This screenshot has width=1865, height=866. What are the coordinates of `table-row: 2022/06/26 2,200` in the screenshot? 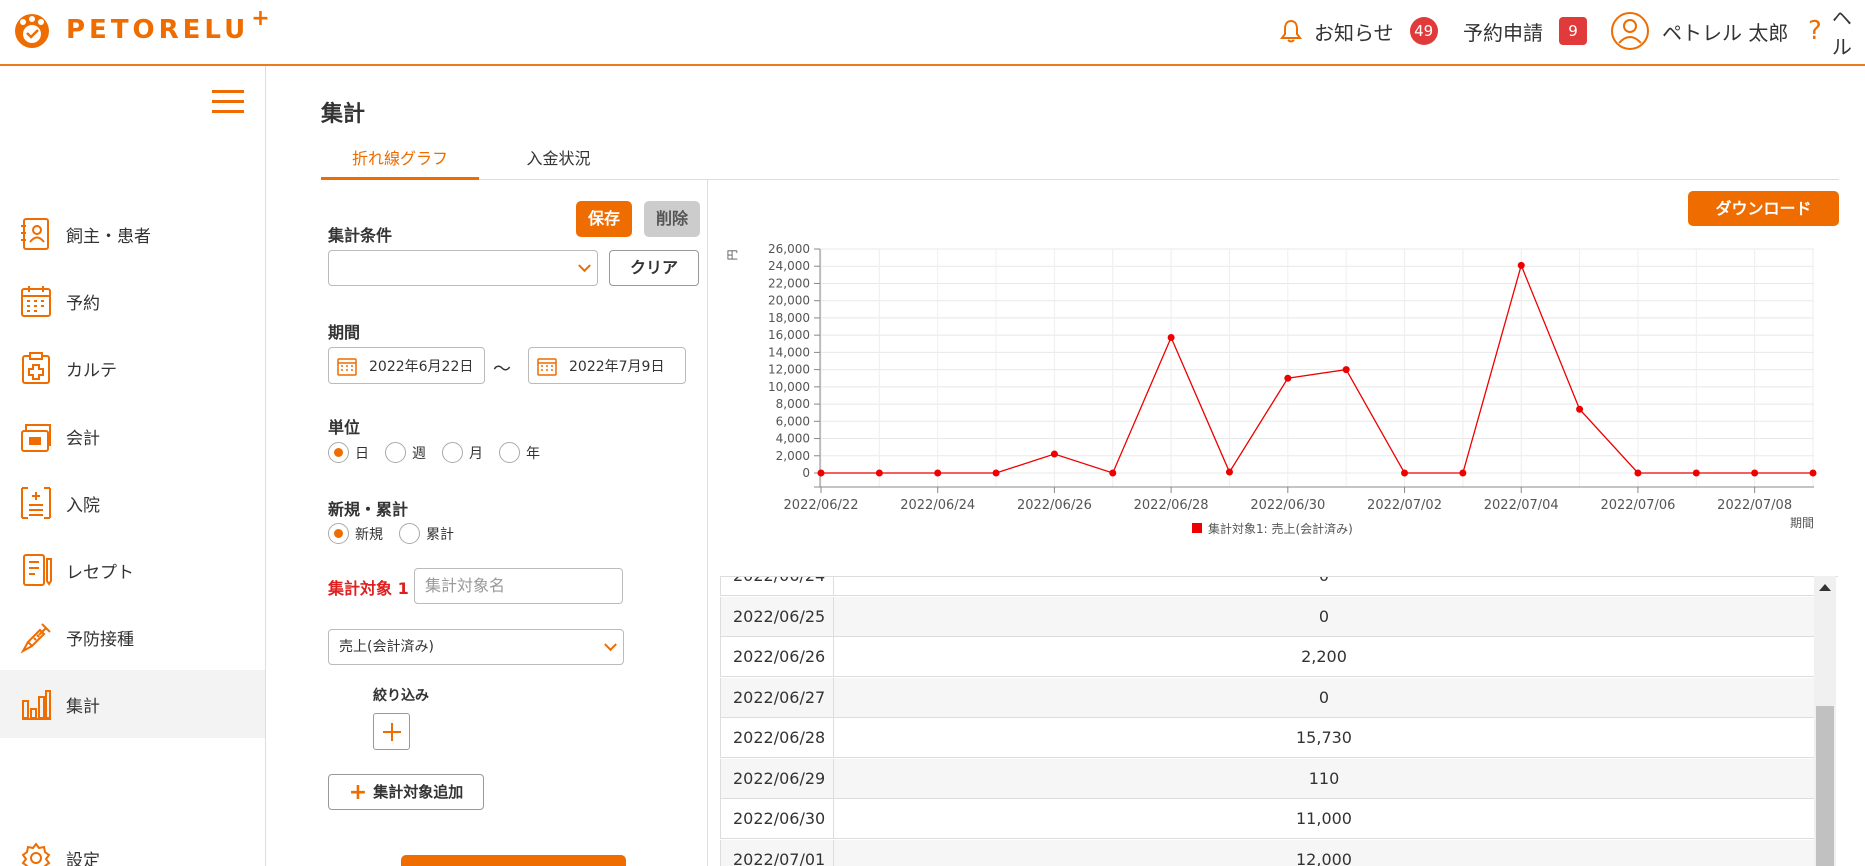 It's located at (1267, 657).